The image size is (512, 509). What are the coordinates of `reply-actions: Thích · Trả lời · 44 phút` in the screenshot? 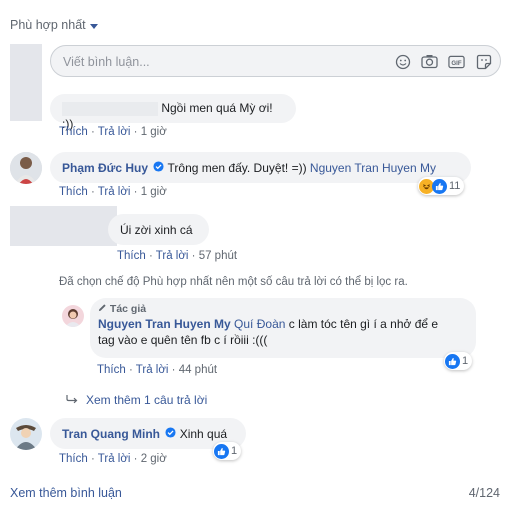 It's located at (157, 370).